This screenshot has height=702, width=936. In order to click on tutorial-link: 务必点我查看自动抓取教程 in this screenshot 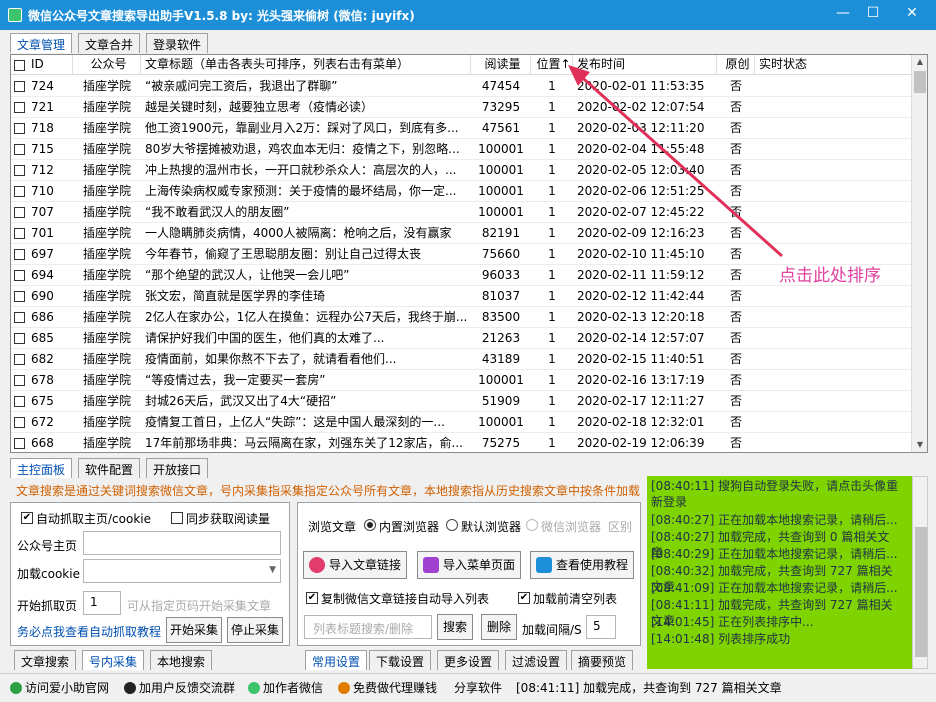, I will do `click(89, 631)`.